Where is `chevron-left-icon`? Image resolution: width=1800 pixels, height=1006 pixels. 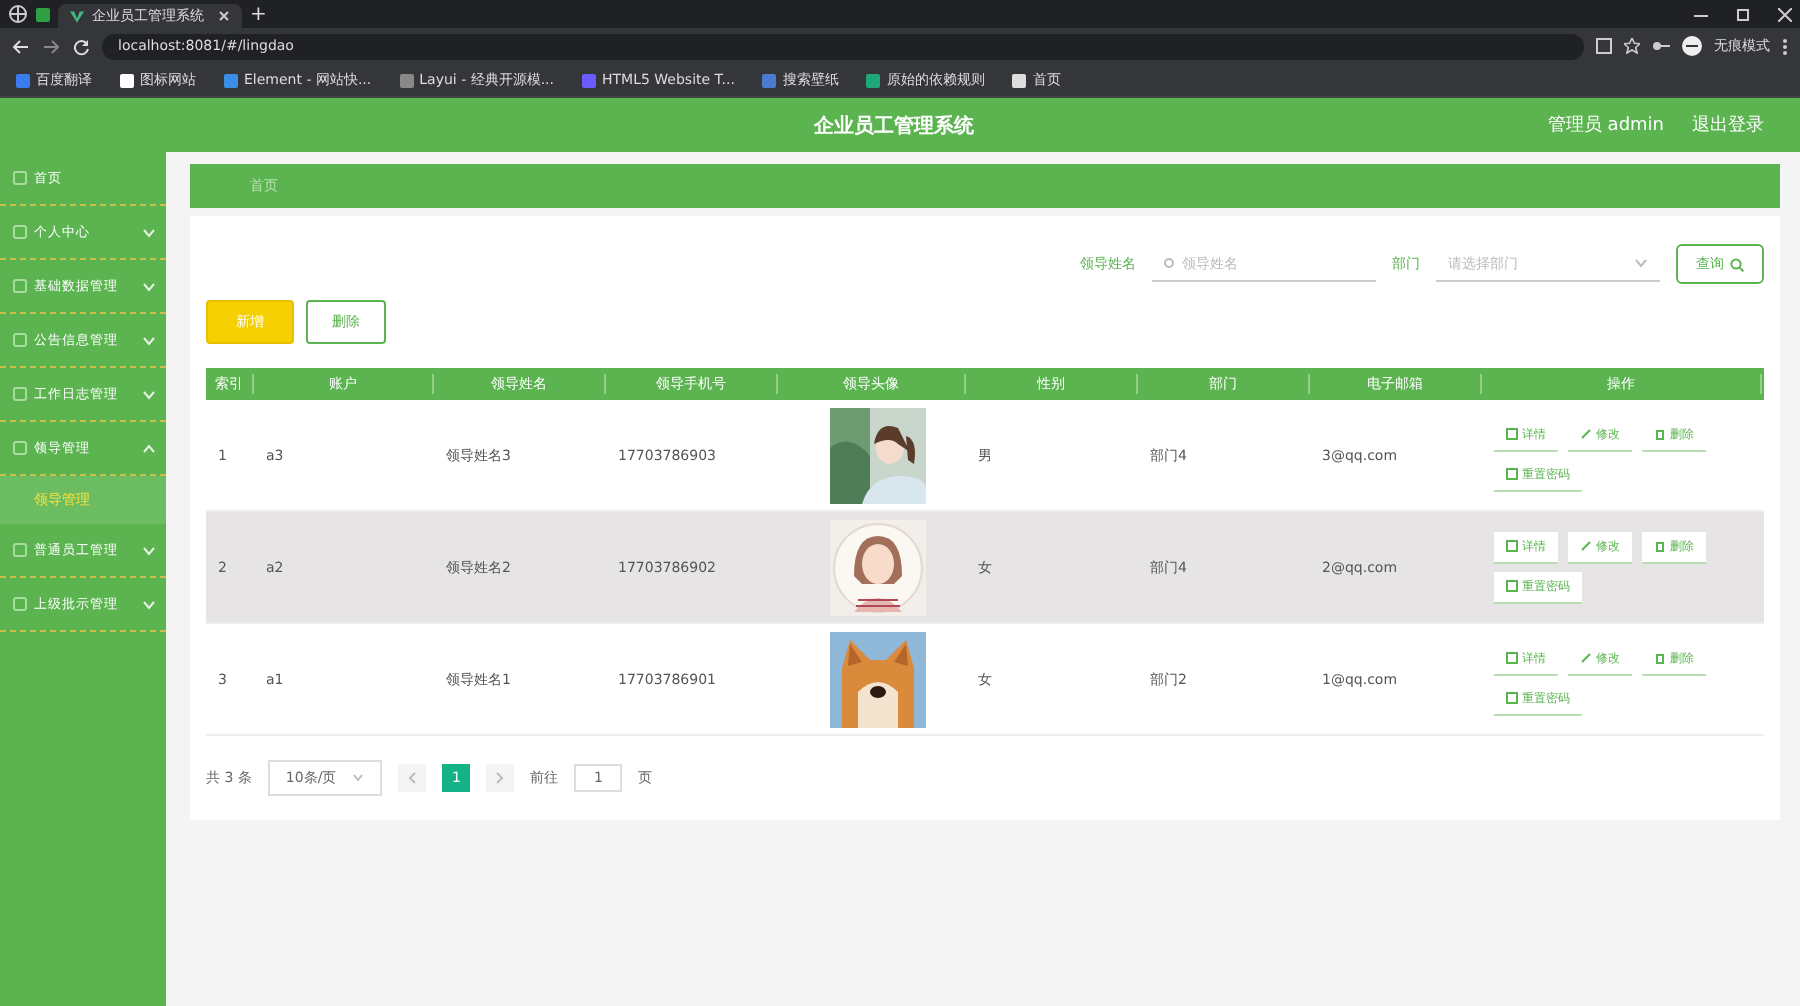
chevron-left-icon is located at coordinates (412, 778).